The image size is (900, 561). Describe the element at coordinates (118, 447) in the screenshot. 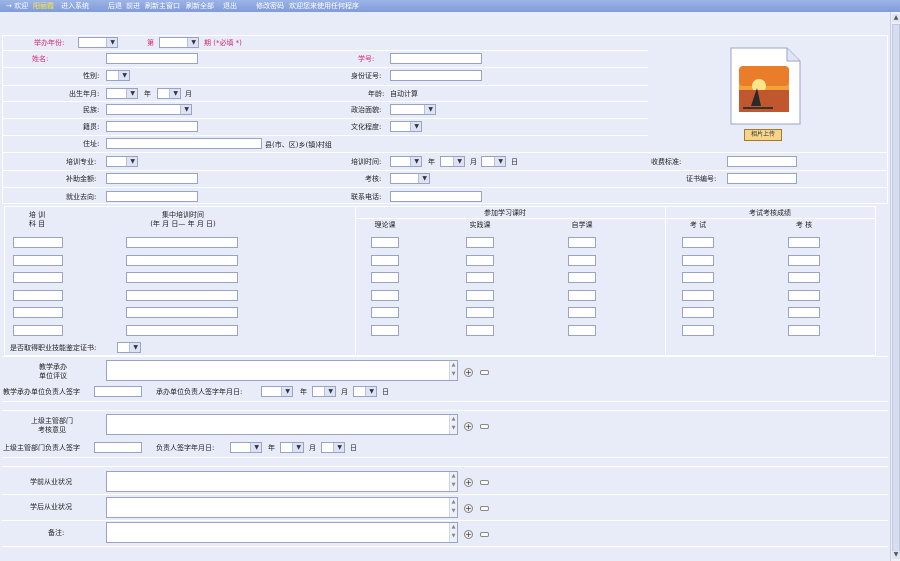

I see `sign2-input` at that location.